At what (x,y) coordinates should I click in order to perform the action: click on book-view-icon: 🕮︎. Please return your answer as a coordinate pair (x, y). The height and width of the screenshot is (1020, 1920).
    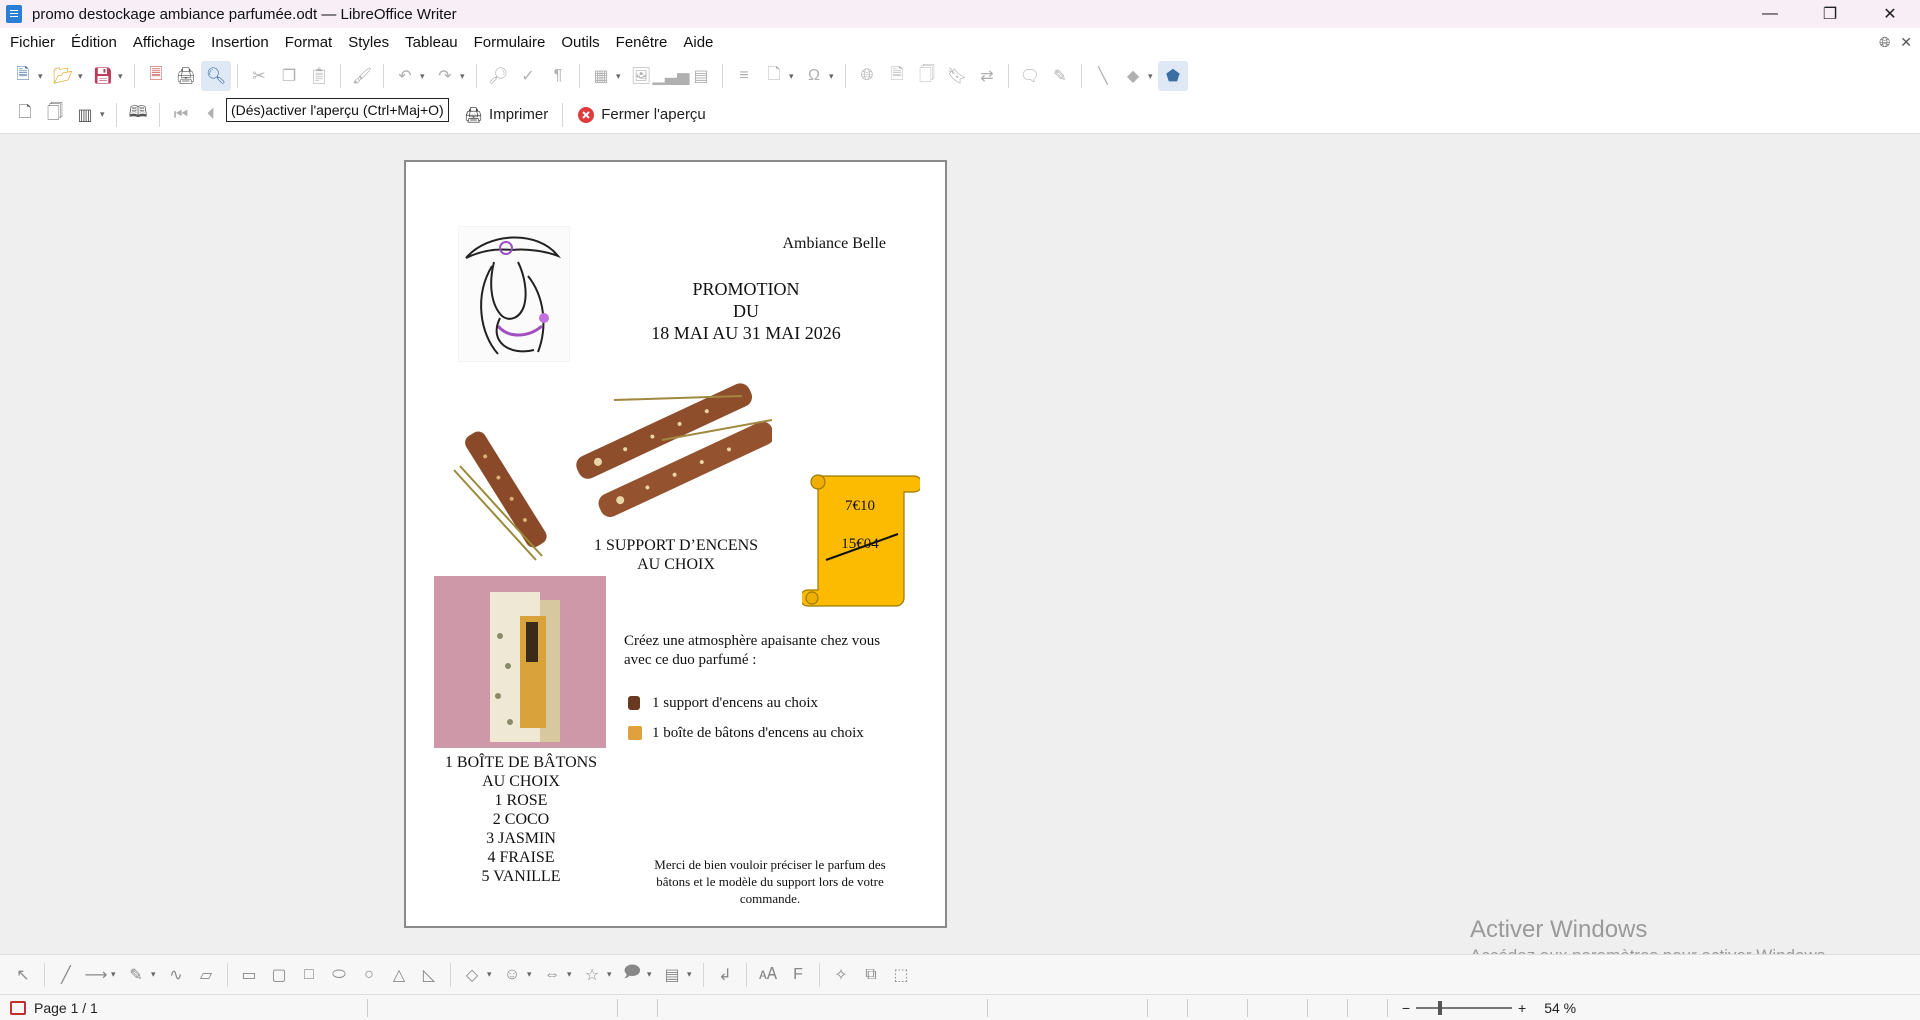
    Looking at the image, I should click on (138, 115).